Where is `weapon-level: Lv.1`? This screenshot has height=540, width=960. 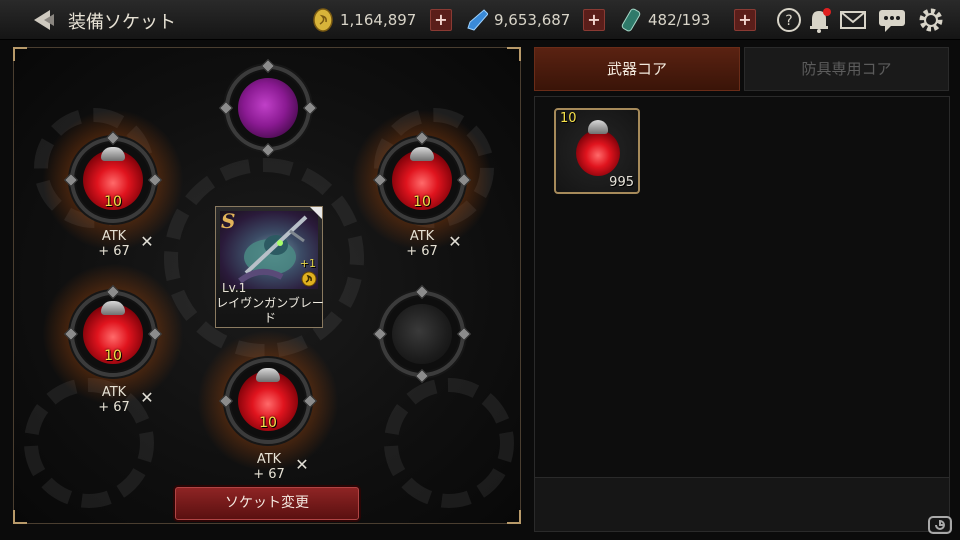
weapon-level: Lv.1 is located at coordinates (234, 288).